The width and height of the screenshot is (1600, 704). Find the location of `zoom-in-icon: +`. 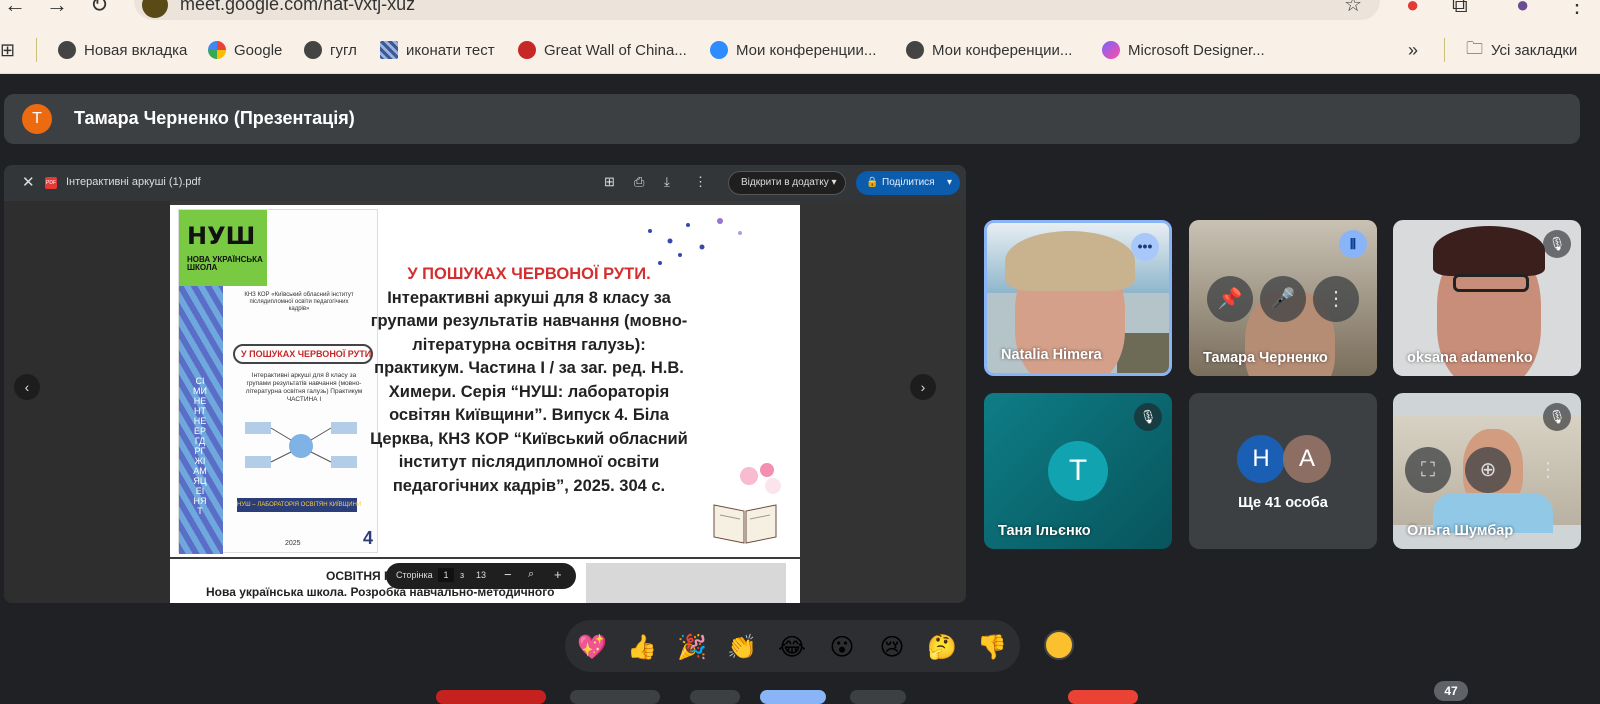

zoom-in-icon: + is located at coordinates (558, 574).